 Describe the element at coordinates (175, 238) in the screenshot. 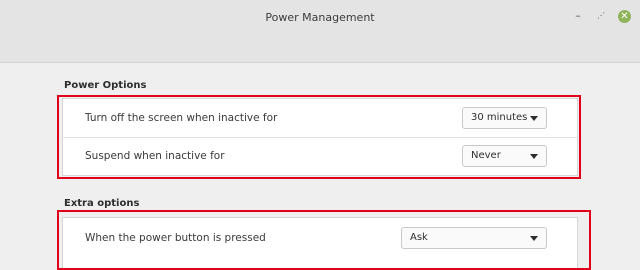

I see `power-button-label: When the power button is pressed` at that location.